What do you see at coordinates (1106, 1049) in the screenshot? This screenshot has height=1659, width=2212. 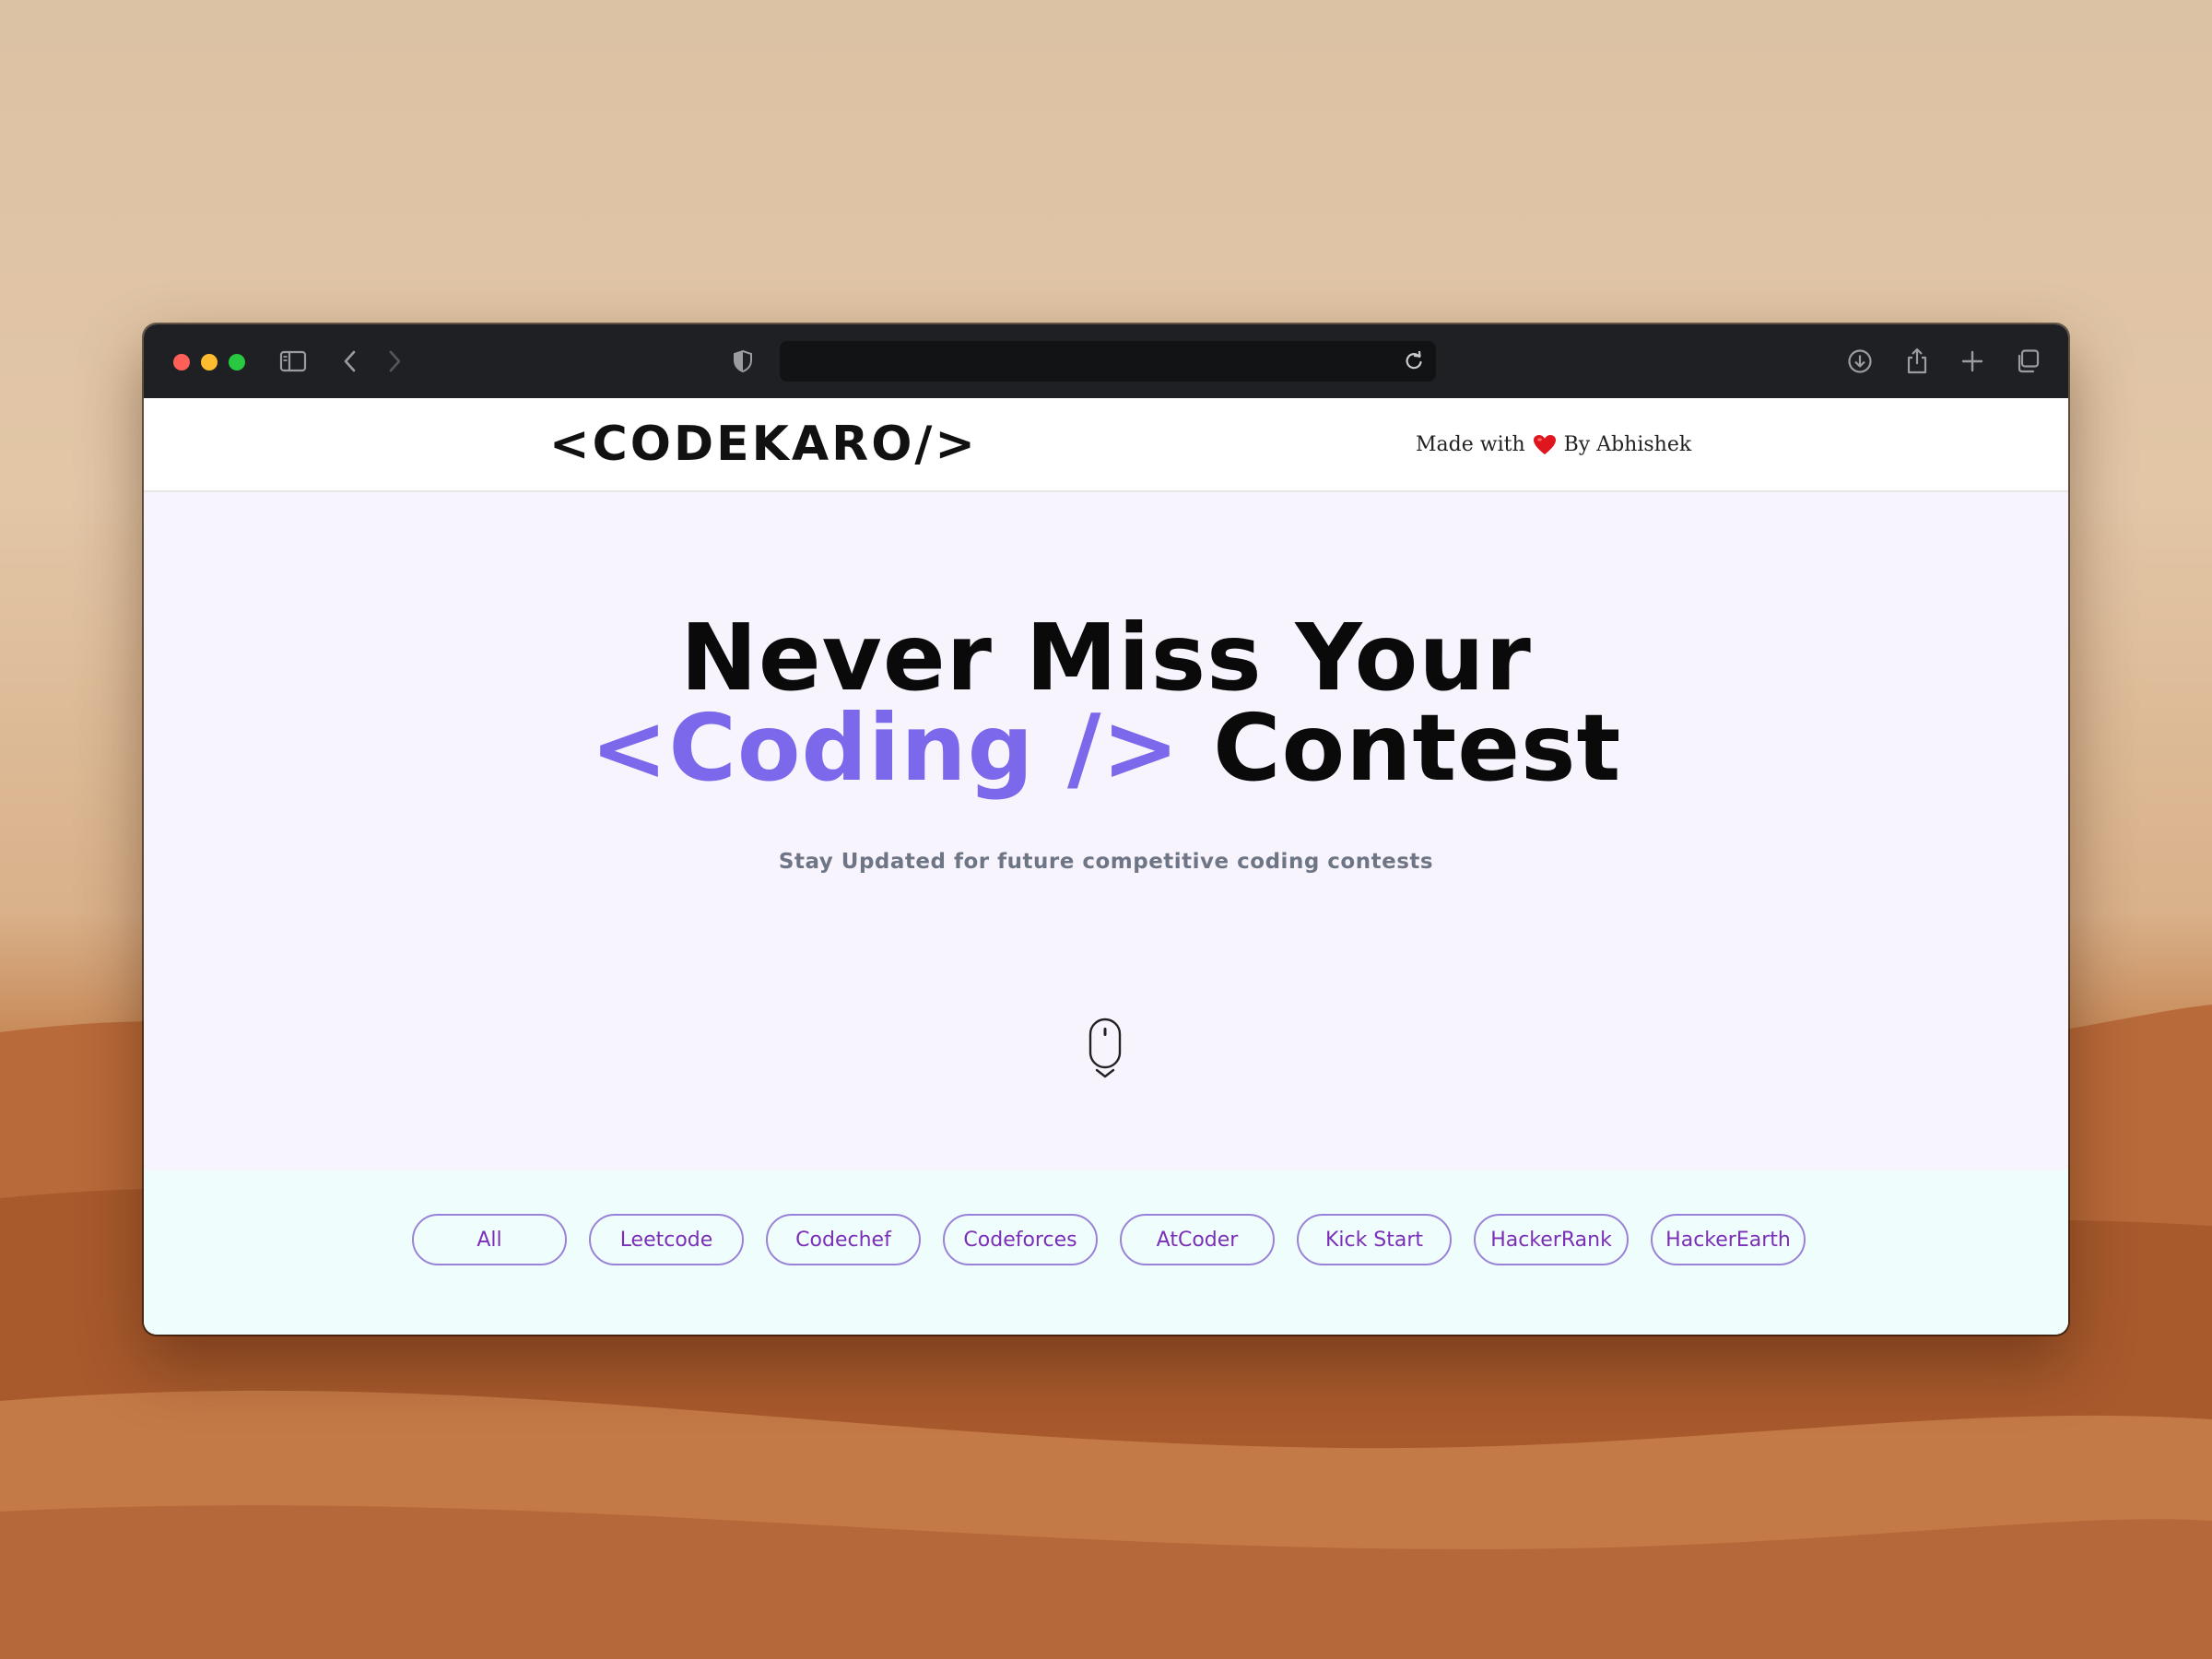 I see `scroll-down-mouse-icon` at bounding box center [1106, 1049].